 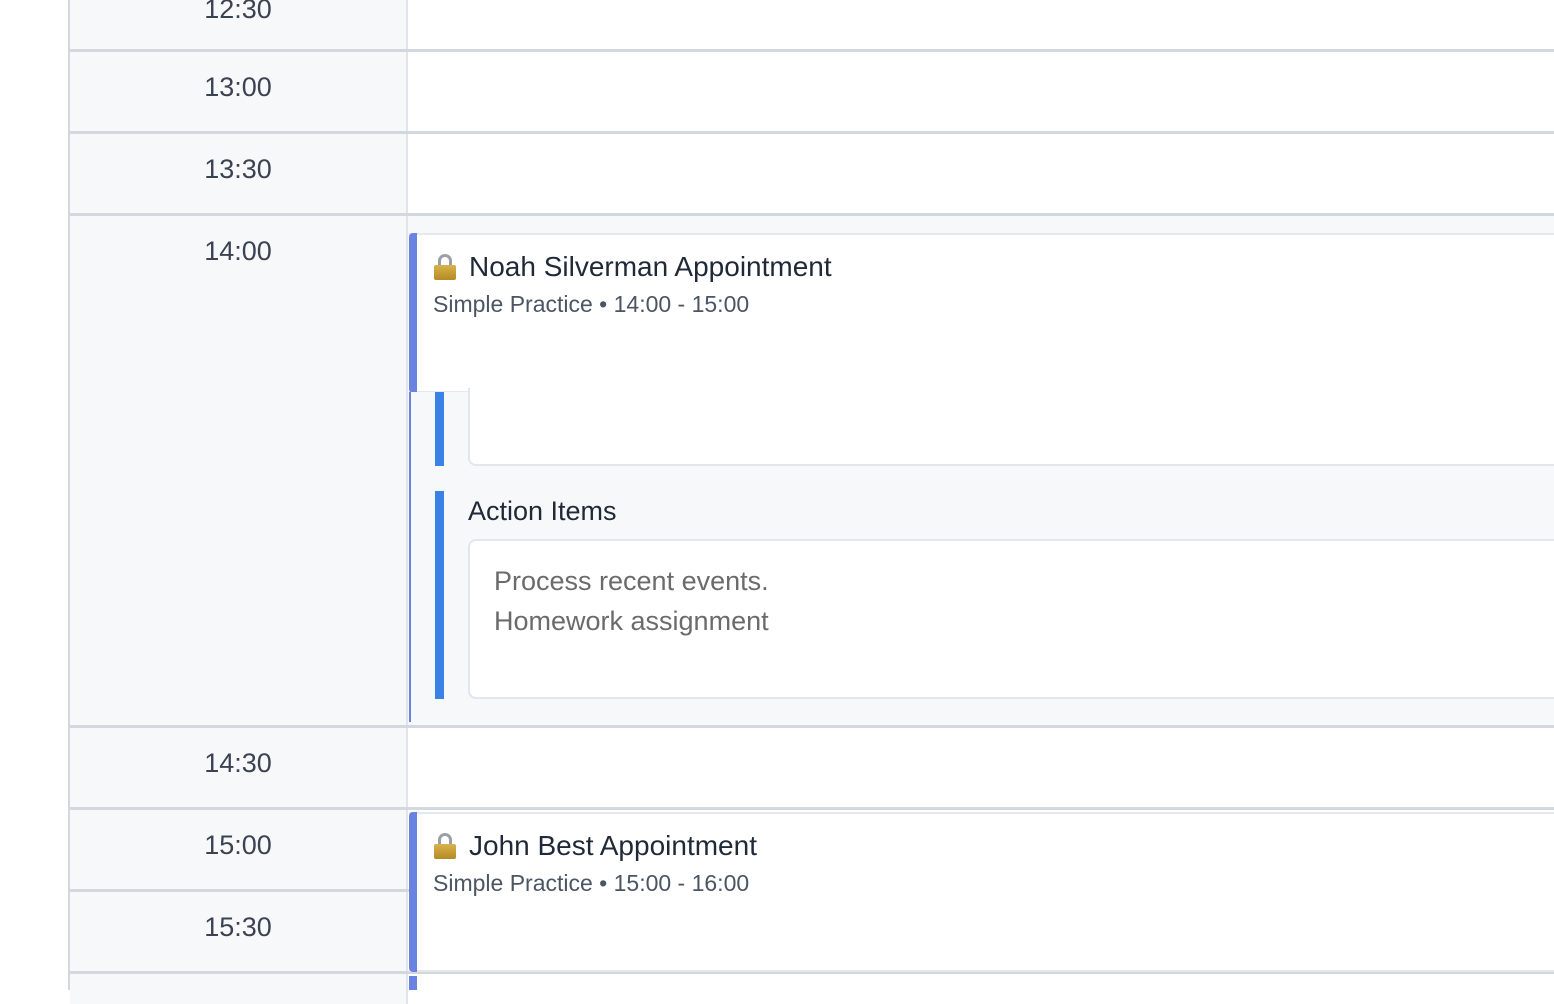 I want to click on time-label-cell: 15:00, so click(x=239, y=849).